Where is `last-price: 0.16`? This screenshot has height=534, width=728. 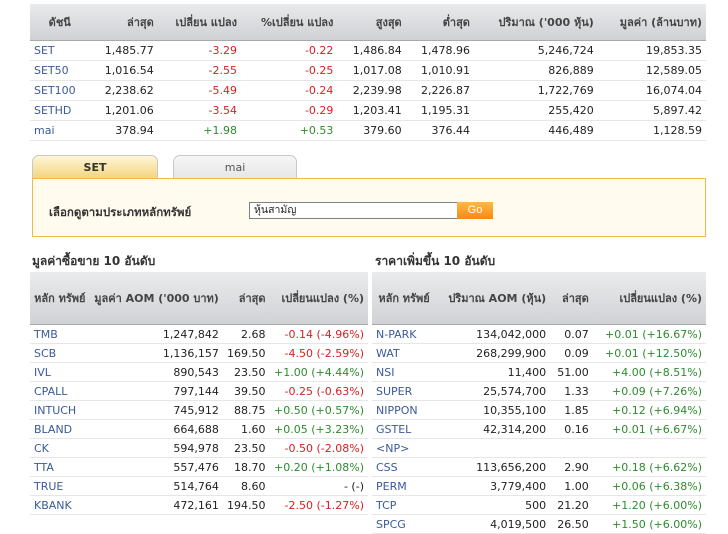
last-price: 0.16 is located at coordinates (571, 429).